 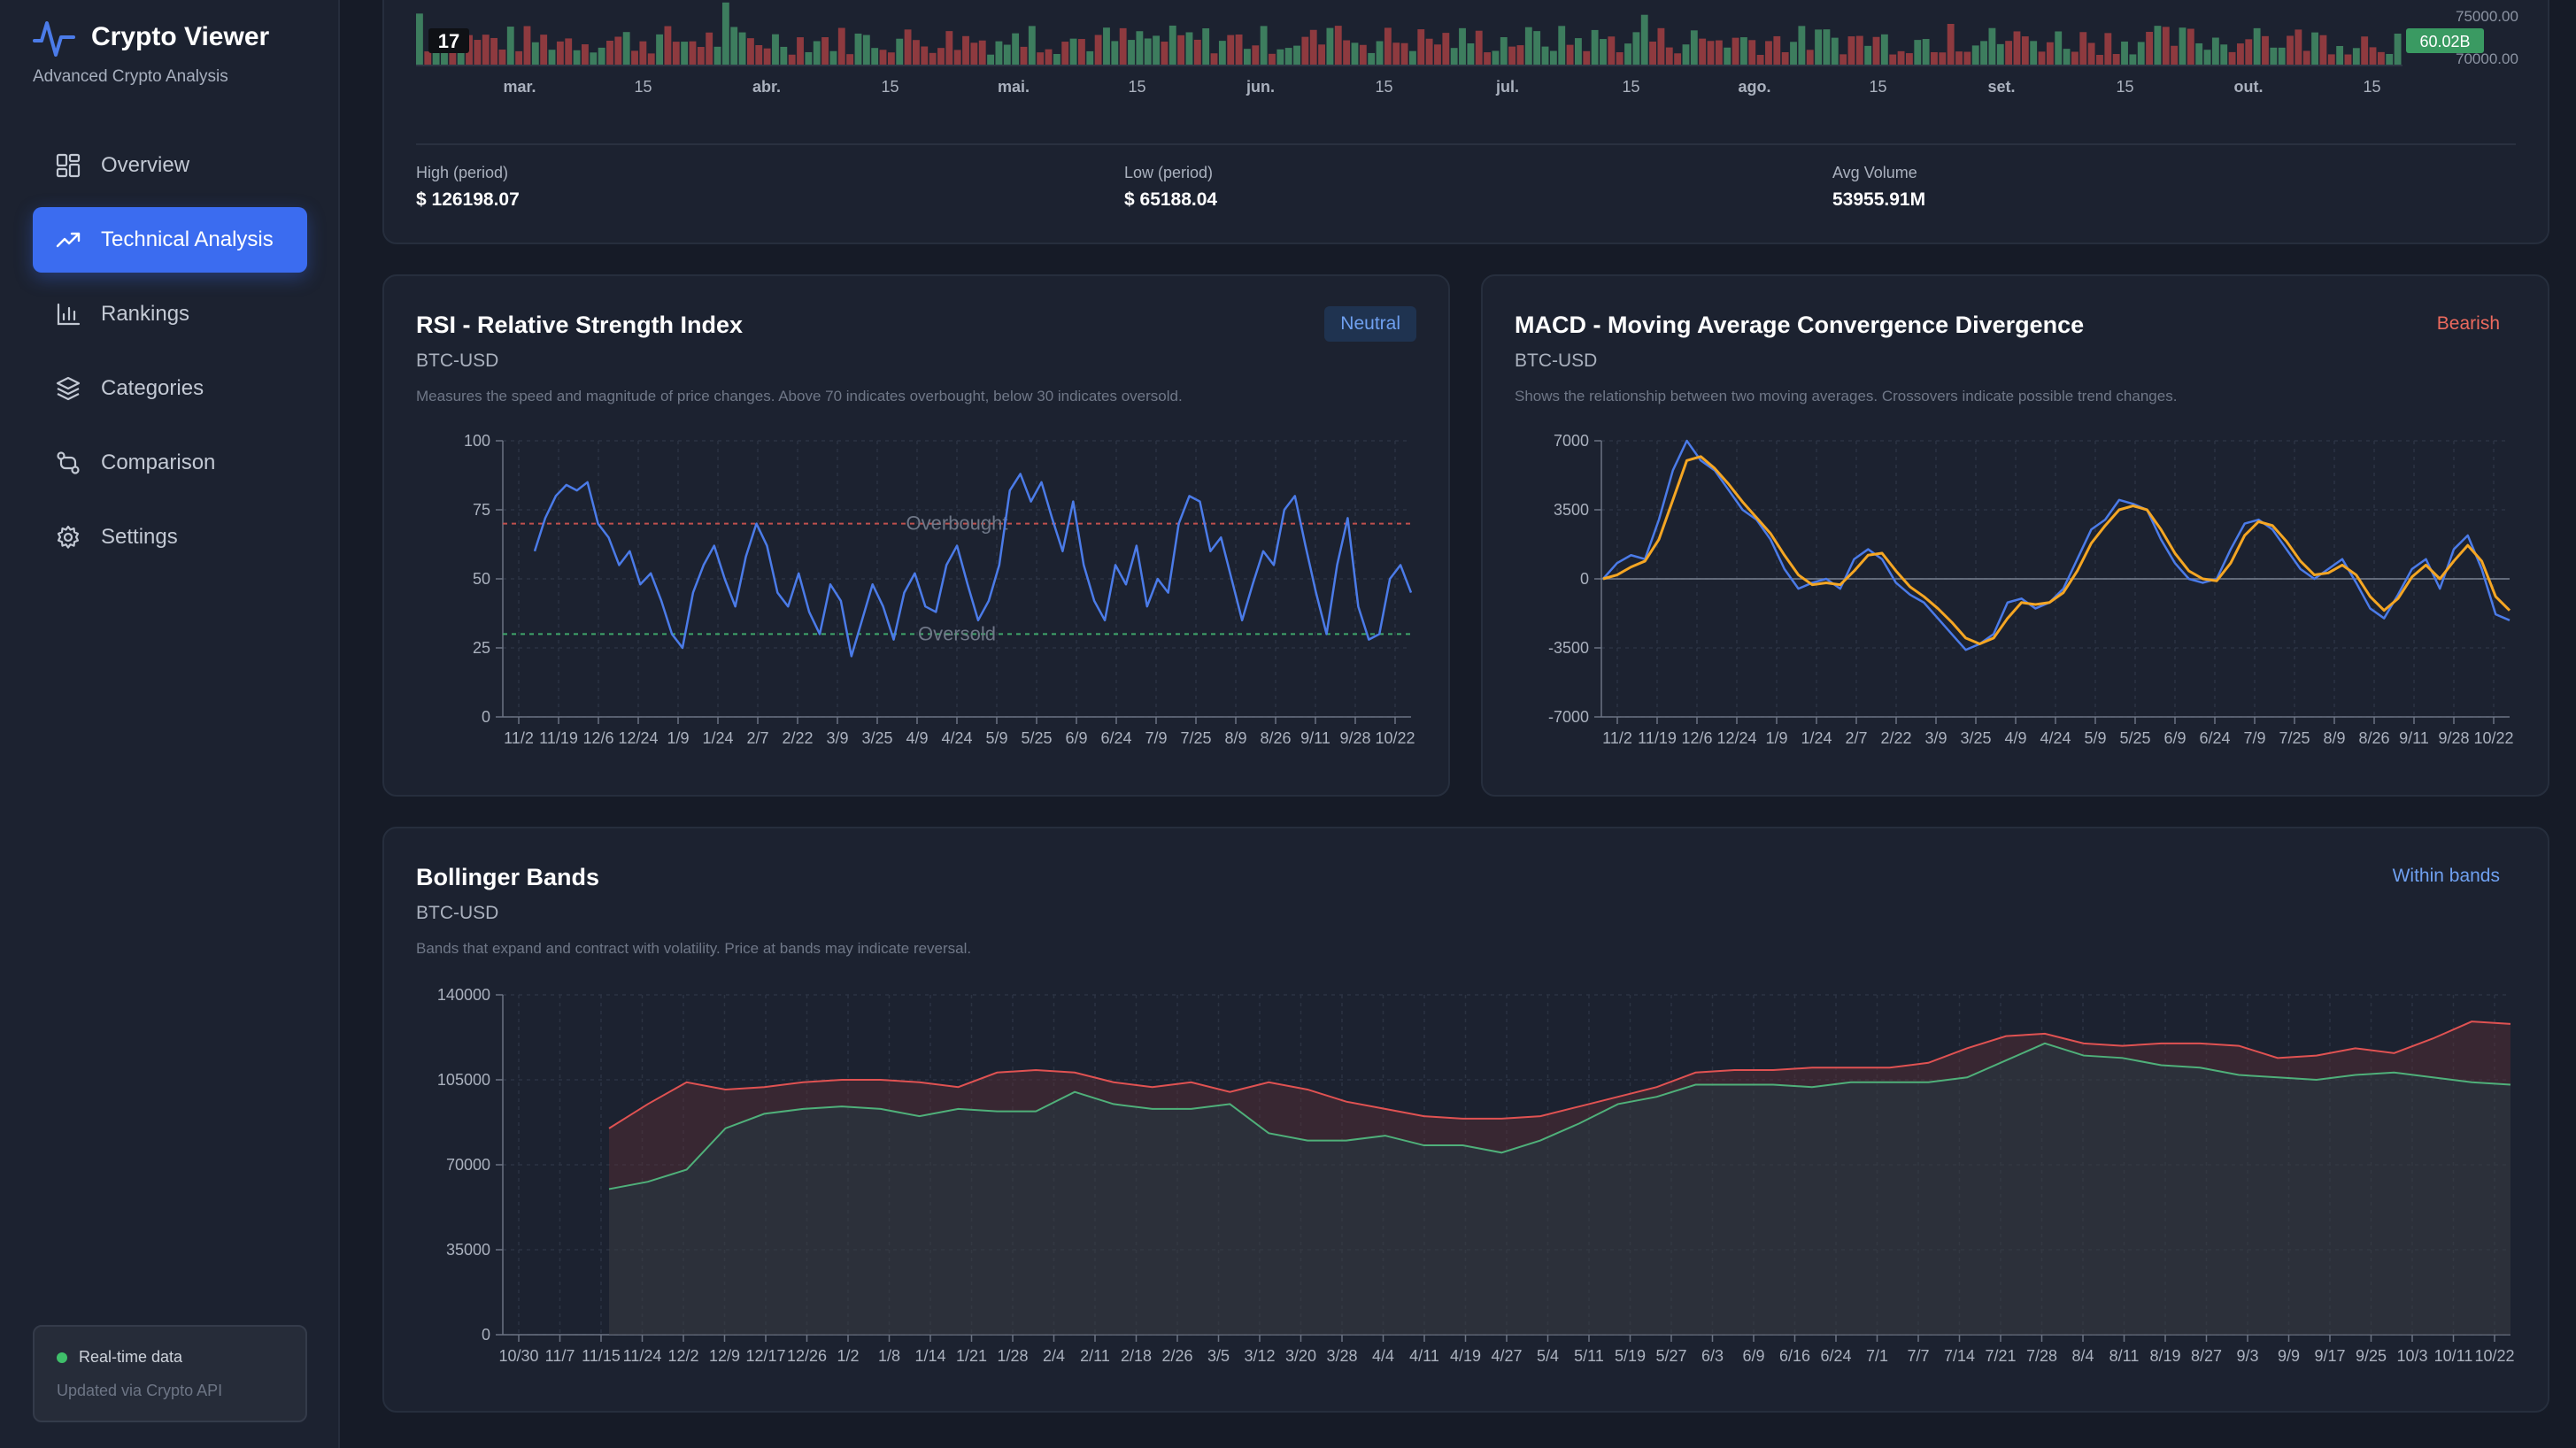 What do you see at coordinates (2000, 1356) in the screenshot?
I see `x-tick-label: 7/21` at bounding box center [2000, 1356].